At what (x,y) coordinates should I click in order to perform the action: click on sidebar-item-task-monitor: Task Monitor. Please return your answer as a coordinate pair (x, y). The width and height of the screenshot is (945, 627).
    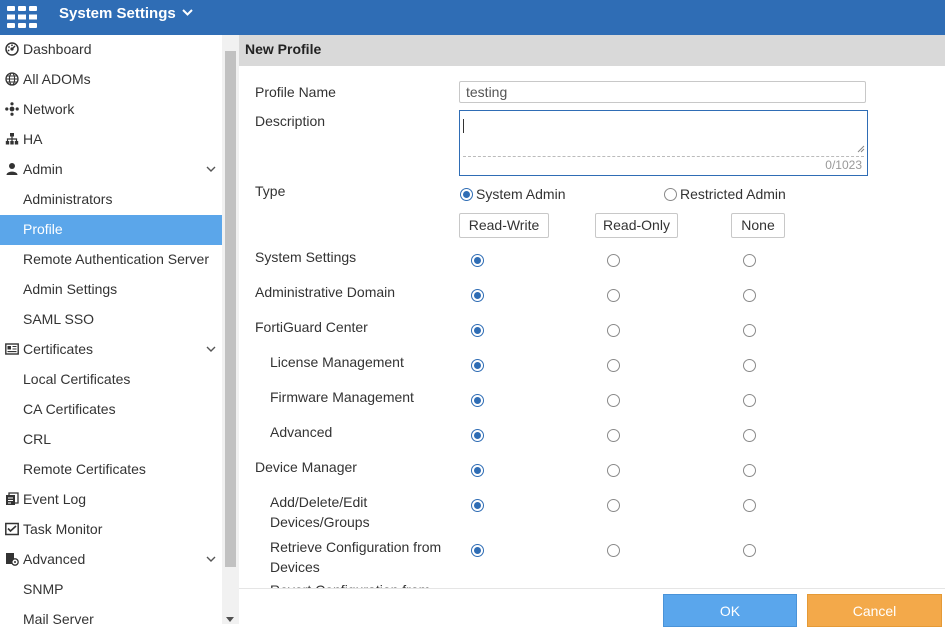
    Looking at the image, I should click on (111, 530).